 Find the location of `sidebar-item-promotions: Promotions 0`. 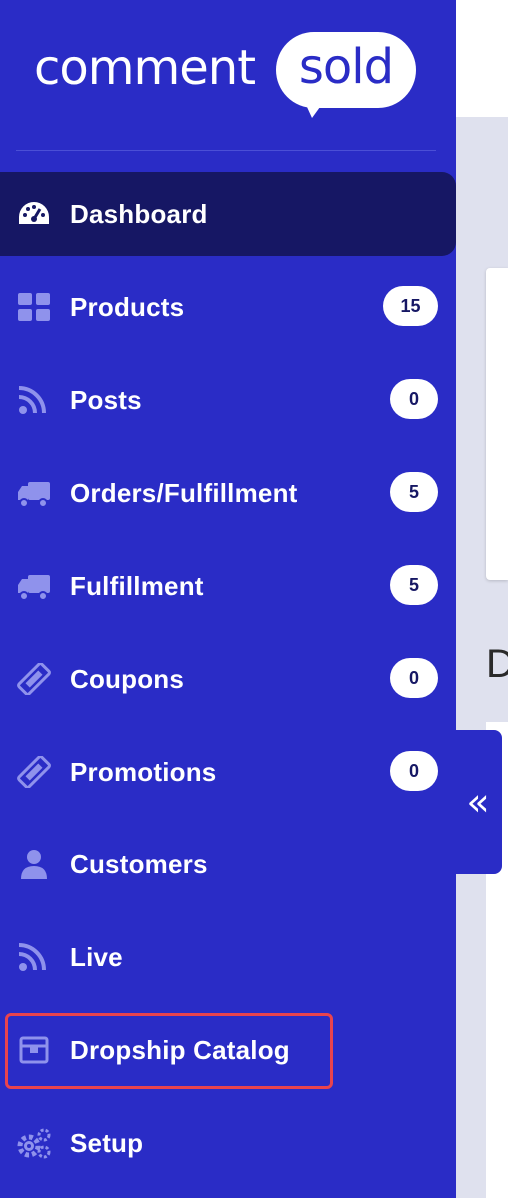

sidebar-item-promotions: Promotions 0 is located at coordinates (228, 772).